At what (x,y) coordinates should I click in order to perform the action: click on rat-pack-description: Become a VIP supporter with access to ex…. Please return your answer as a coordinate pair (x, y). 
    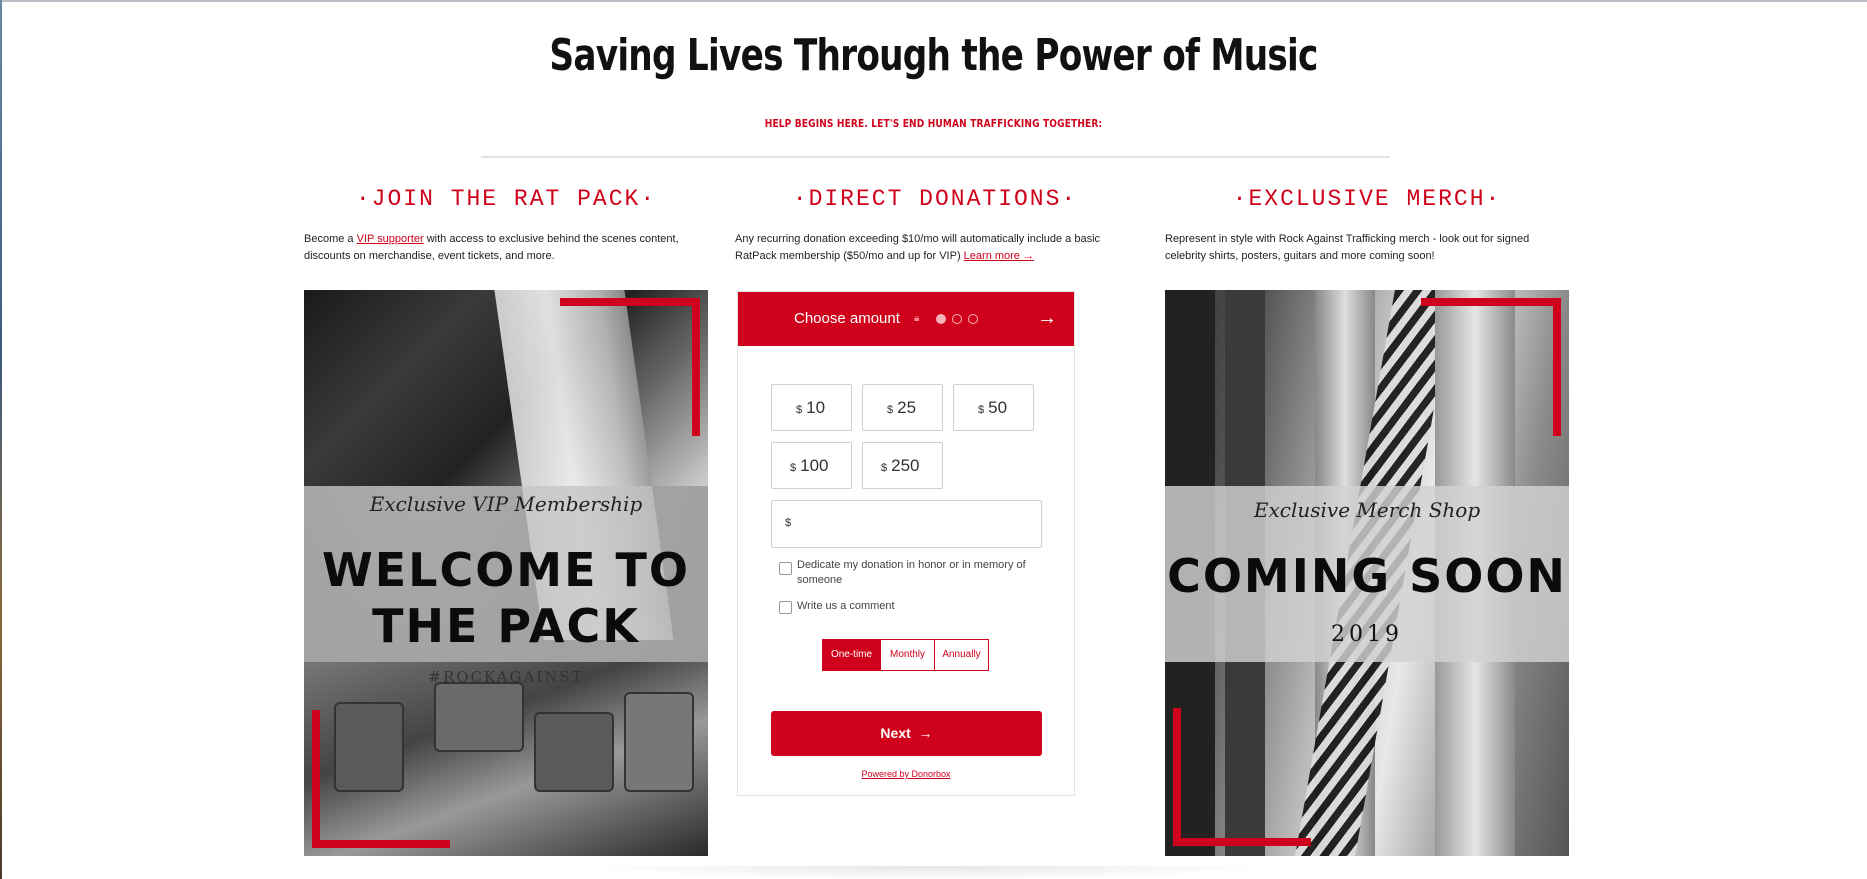
    Looking at the image, I should click on (506, 248).